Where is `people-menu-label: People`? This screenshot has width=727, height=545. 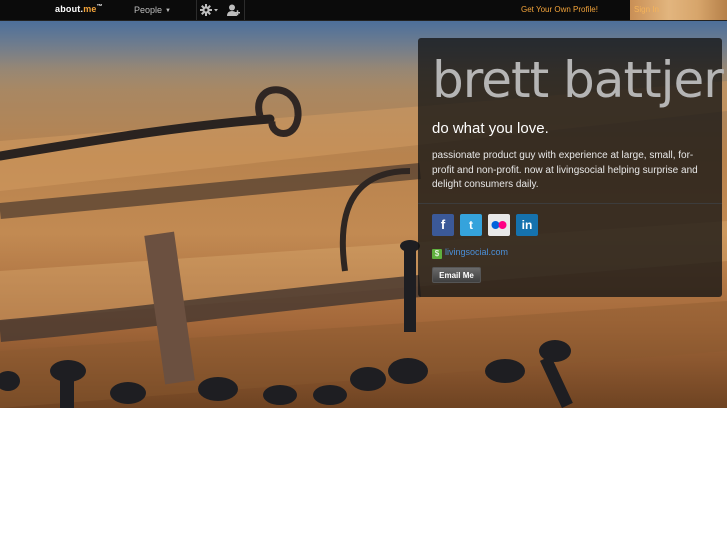 people-menu-label: People is located at coordinates (148, 10).